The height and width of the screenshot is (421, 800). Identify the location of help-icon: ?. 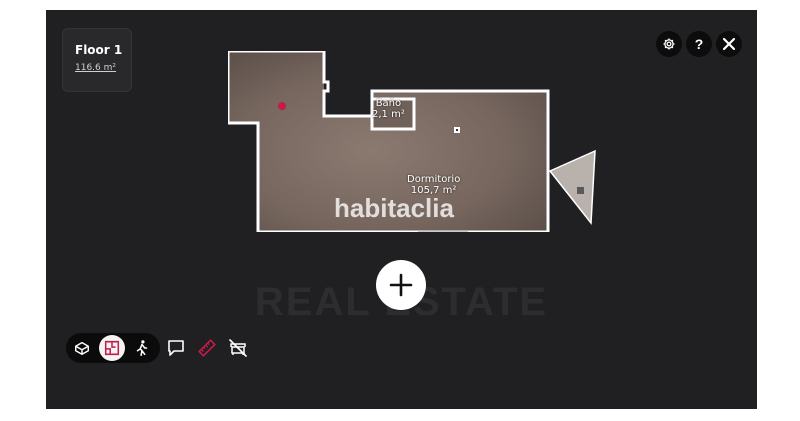
(699, 44).